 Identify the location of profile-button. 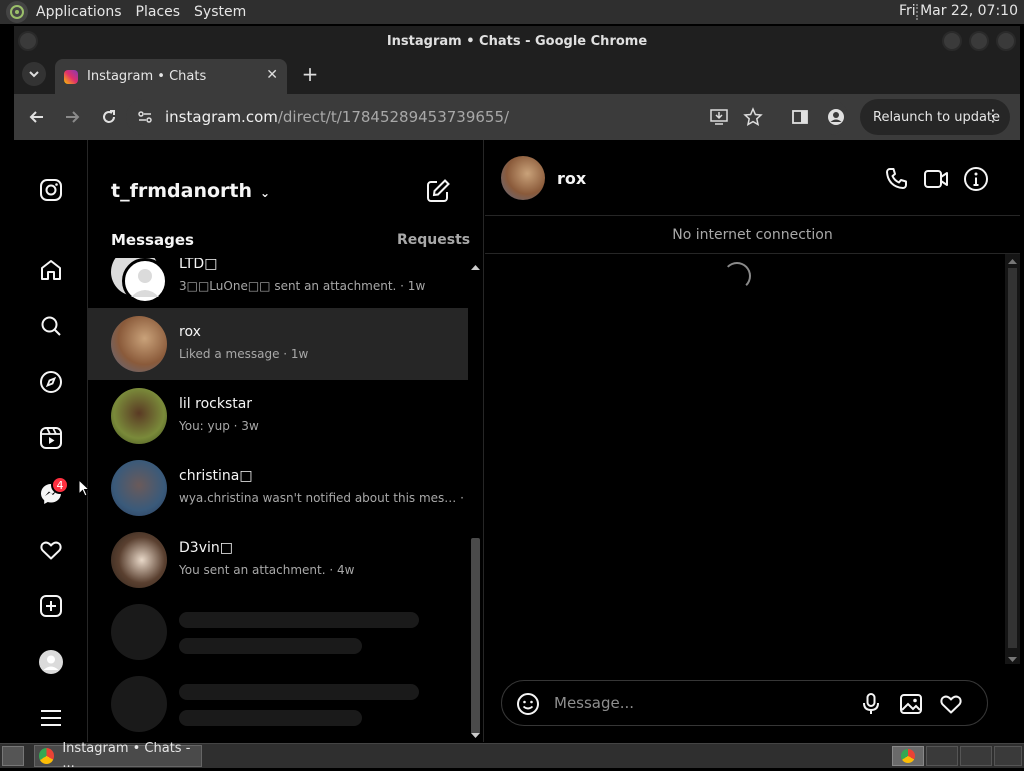
(836, 117).